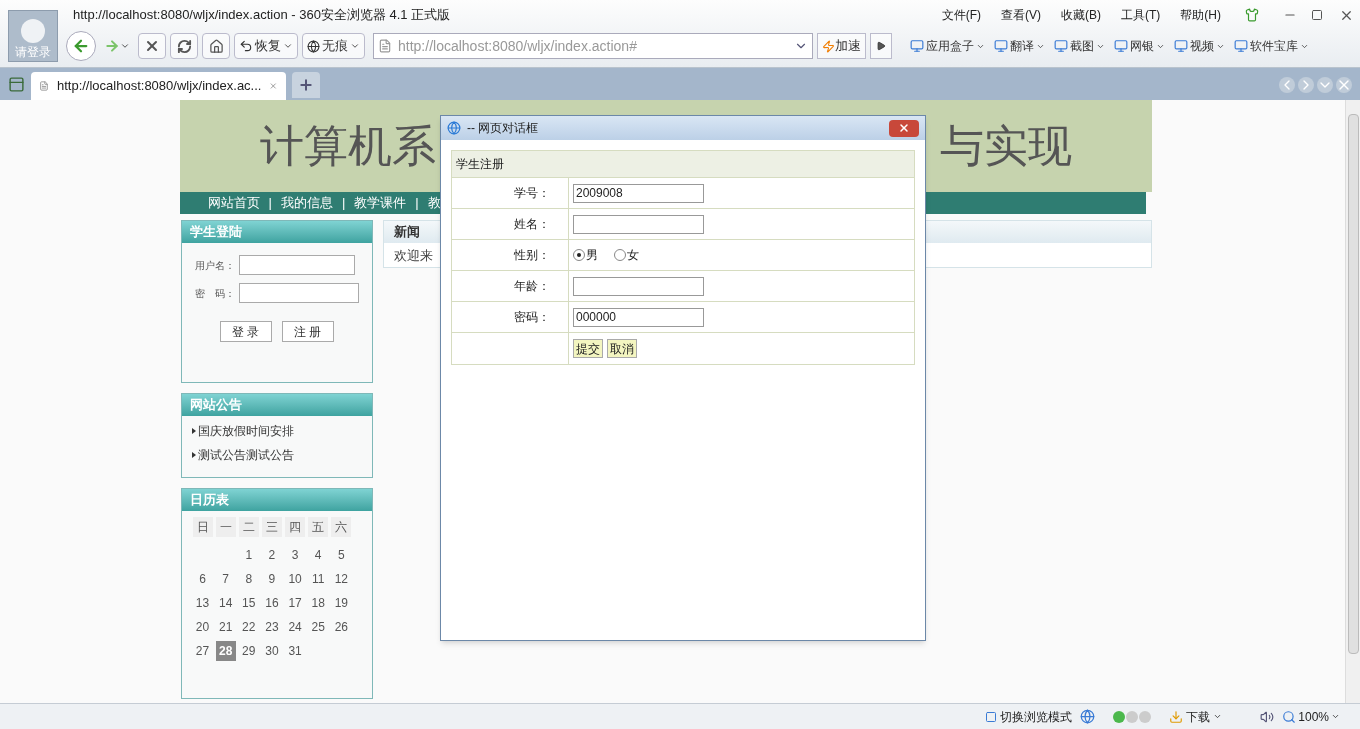 The width and height of the screenshot is (1360, 729). I want to click on username-field, so click(296, 265).